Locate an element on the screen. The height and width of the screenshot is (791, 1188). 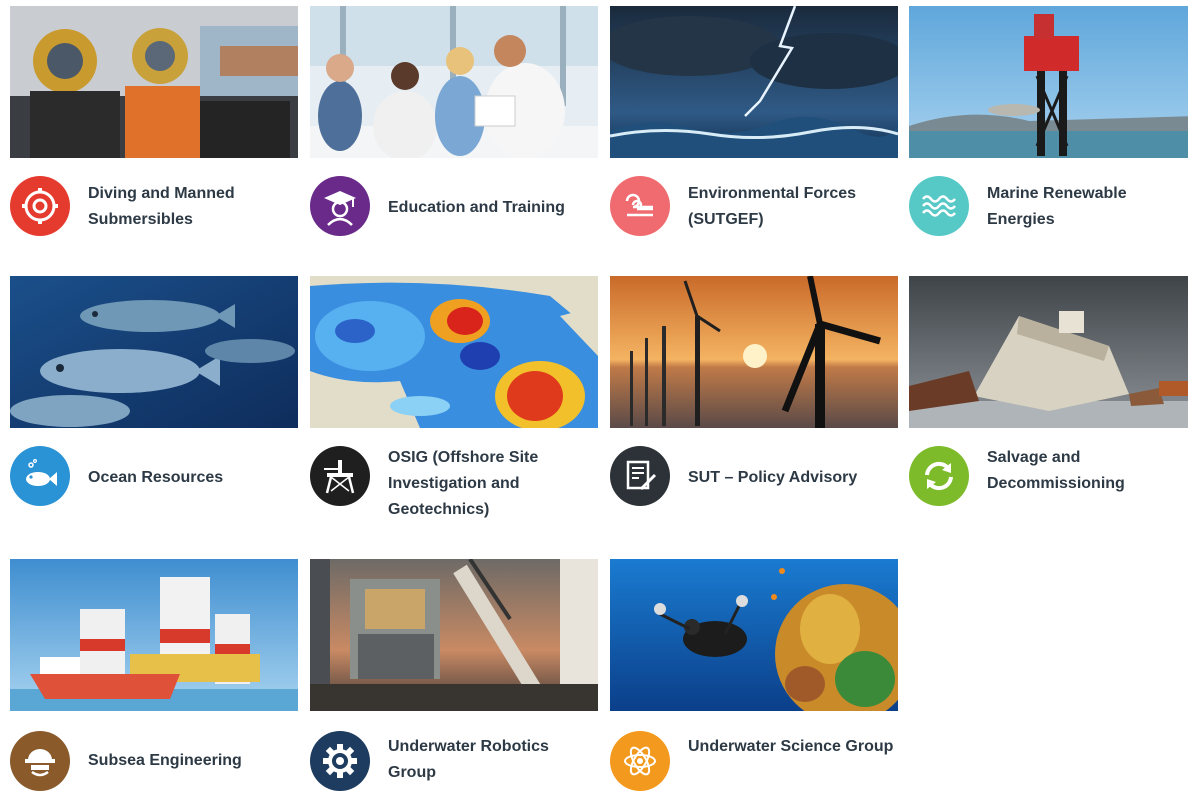
category-label: Diving and Manned Submersibles is located at coordinates (191, 207).